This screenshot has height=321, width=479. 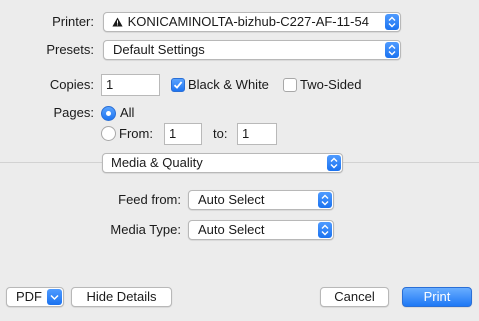 What do you see at coordinates (136, 133) in the screenshot?
I see `pages-from-label: From:` at bounding box center [136, 133].